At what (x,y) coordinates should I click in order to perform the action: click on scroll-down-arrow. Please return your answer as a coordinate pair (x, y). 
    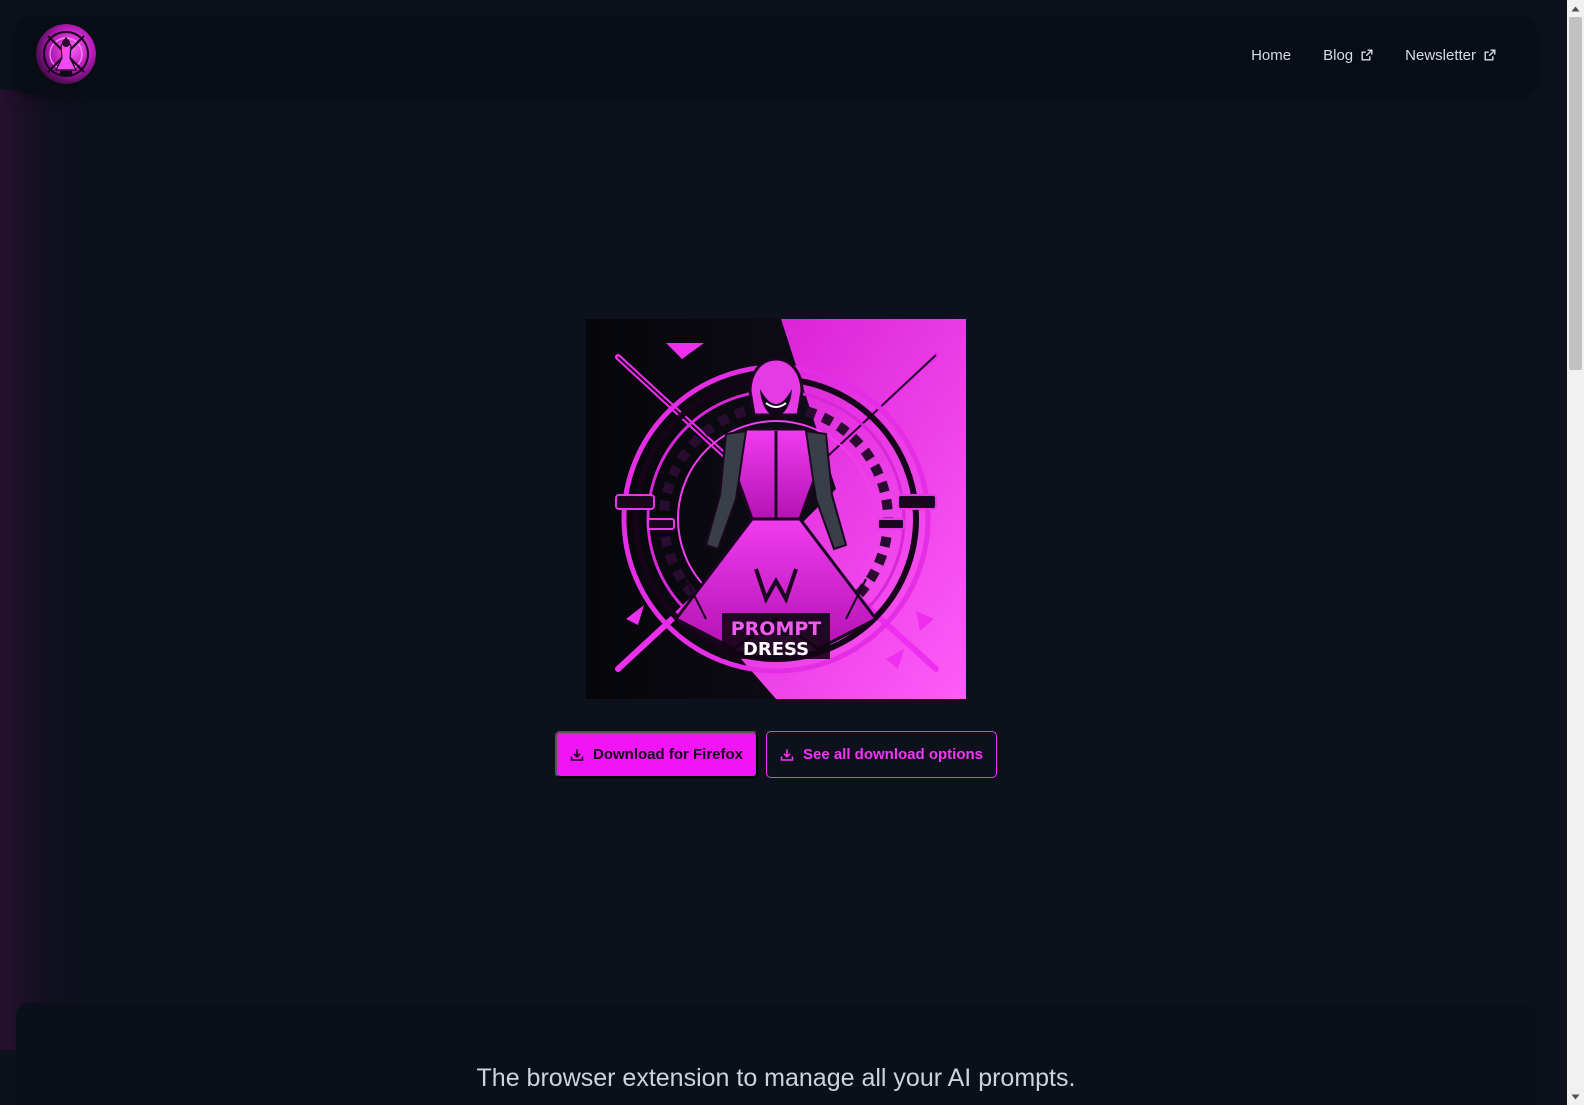
    Looking at the image, I should click on (1575, 1096).